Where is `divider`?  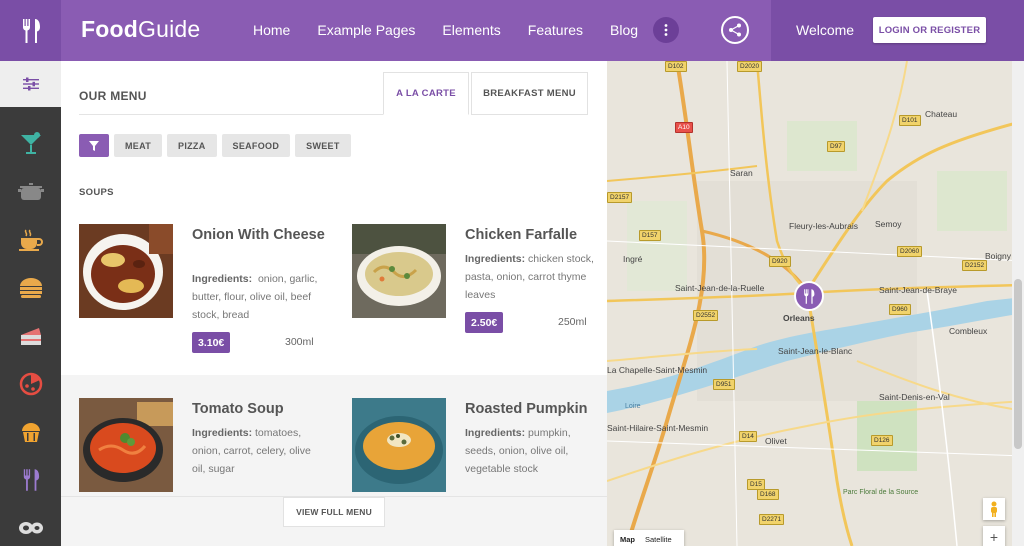
divider is located at coordinates (231, 114).